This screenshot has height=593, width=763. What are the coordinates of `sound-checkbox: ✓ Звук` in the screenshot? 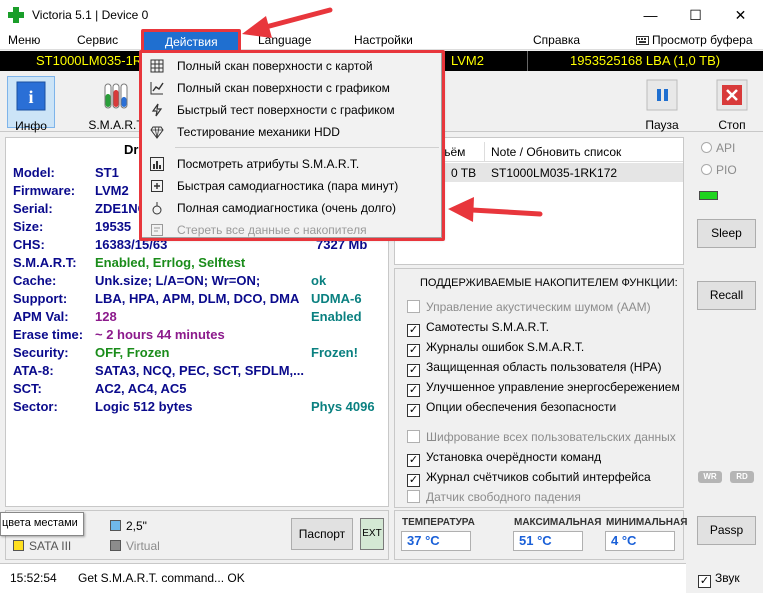 It's located at (719, 579).